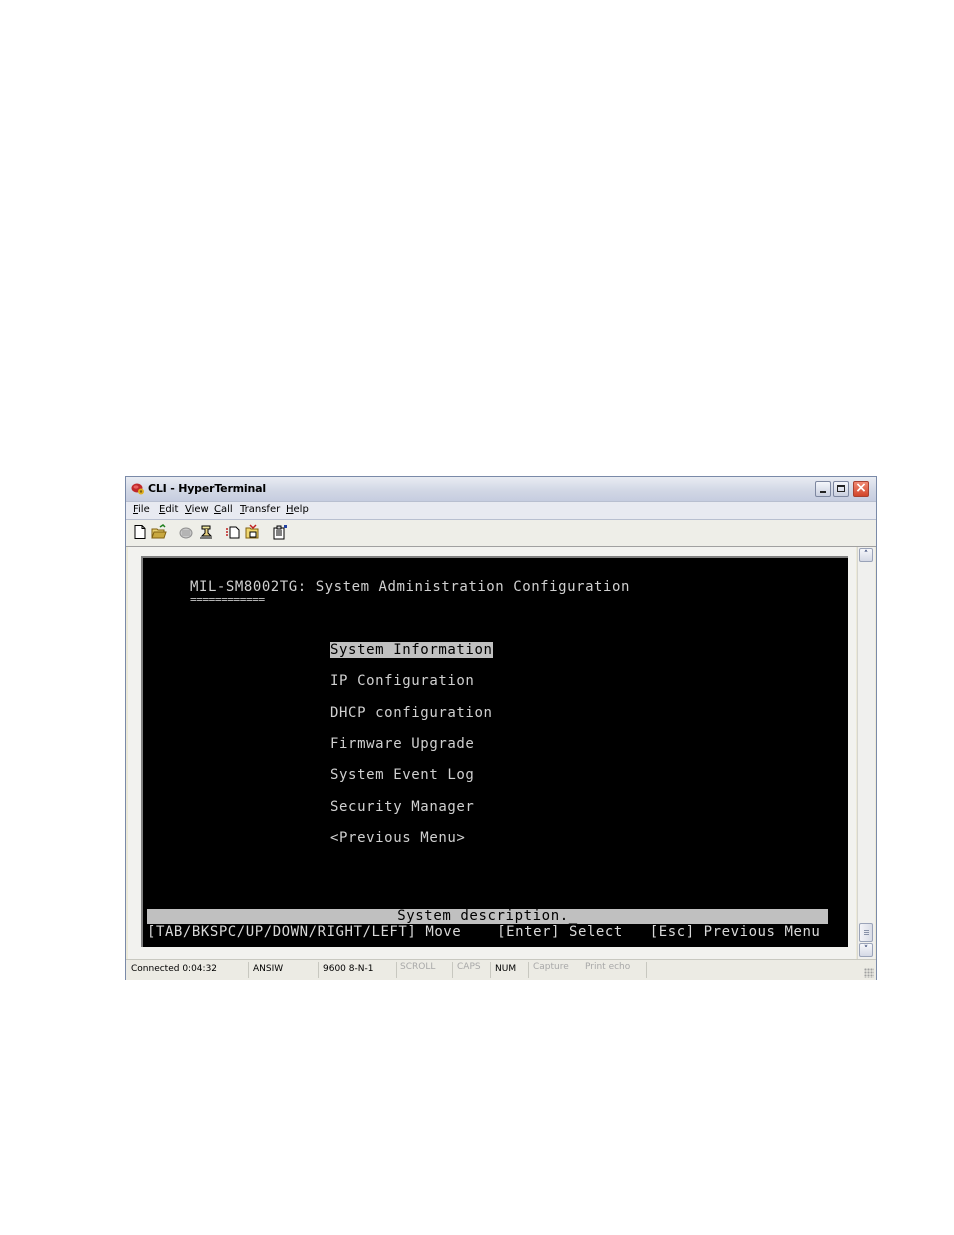 The width and height of the screenshot is (954, 1235). I want to click on description-bar: System description._, so click(487, 916).